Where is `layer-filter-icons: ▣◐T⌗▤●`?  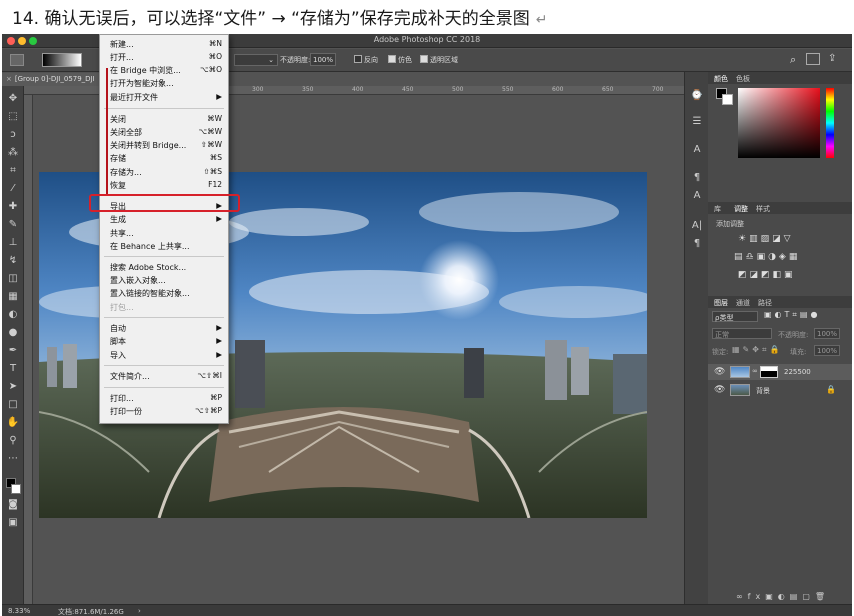 layer-filter-icons: ▣◐T⌗▤● is located at coordinates (792, 315).